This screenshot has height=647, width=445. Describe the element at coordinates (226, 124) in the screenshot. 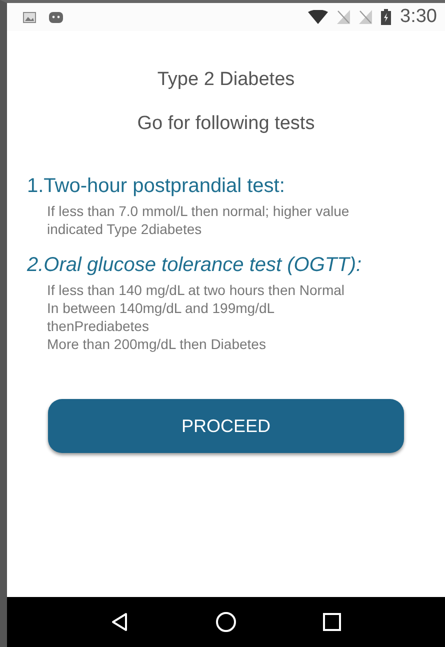

I see `page-subtitle: Go for following tests` at that location.